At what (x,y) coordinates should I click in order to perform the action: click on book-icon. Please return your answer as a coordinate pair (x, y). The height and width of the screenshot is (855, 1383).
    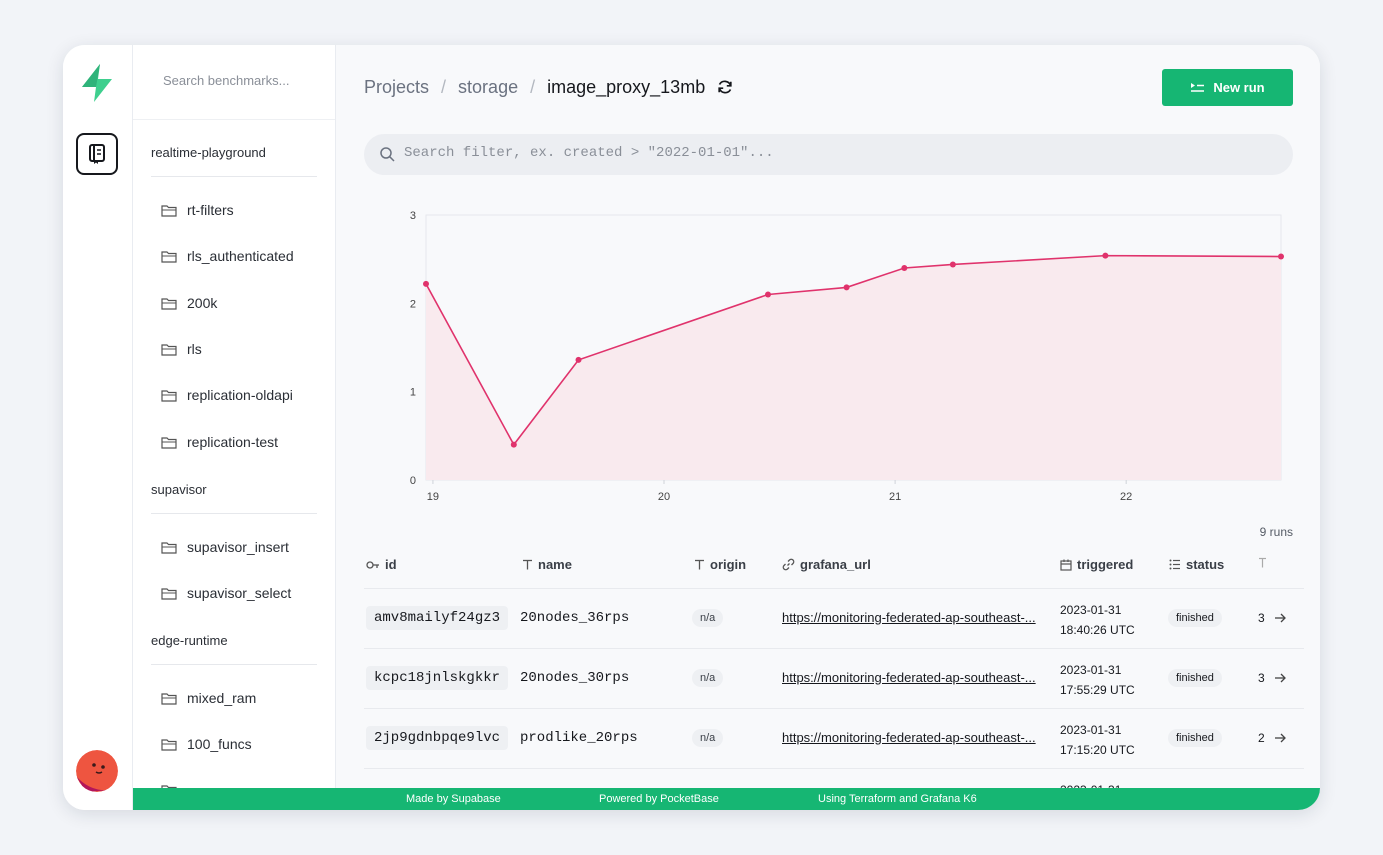
    Looking at the image, I should click on (97, 154).